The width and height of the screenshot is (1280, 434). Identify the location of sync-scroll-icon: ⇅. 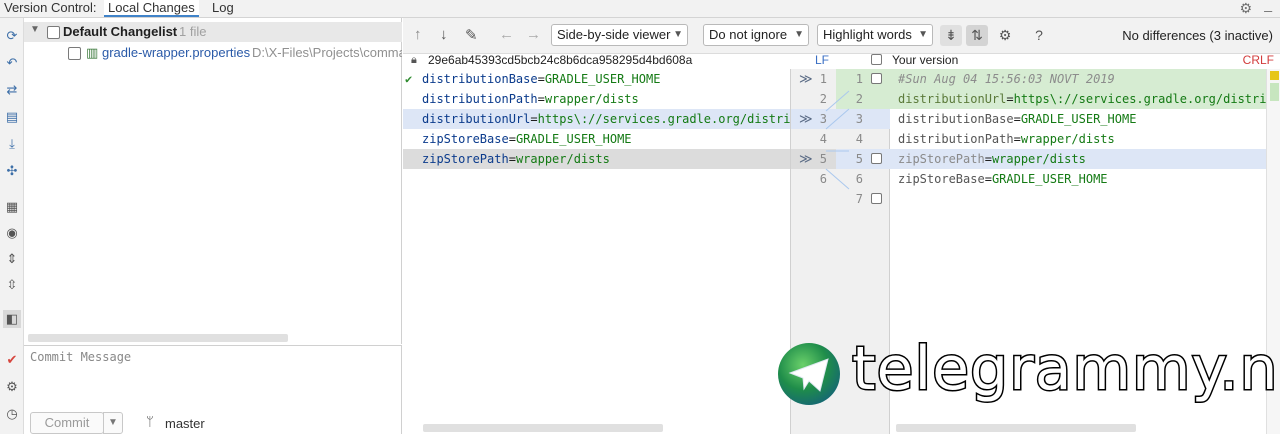
(977, 35).